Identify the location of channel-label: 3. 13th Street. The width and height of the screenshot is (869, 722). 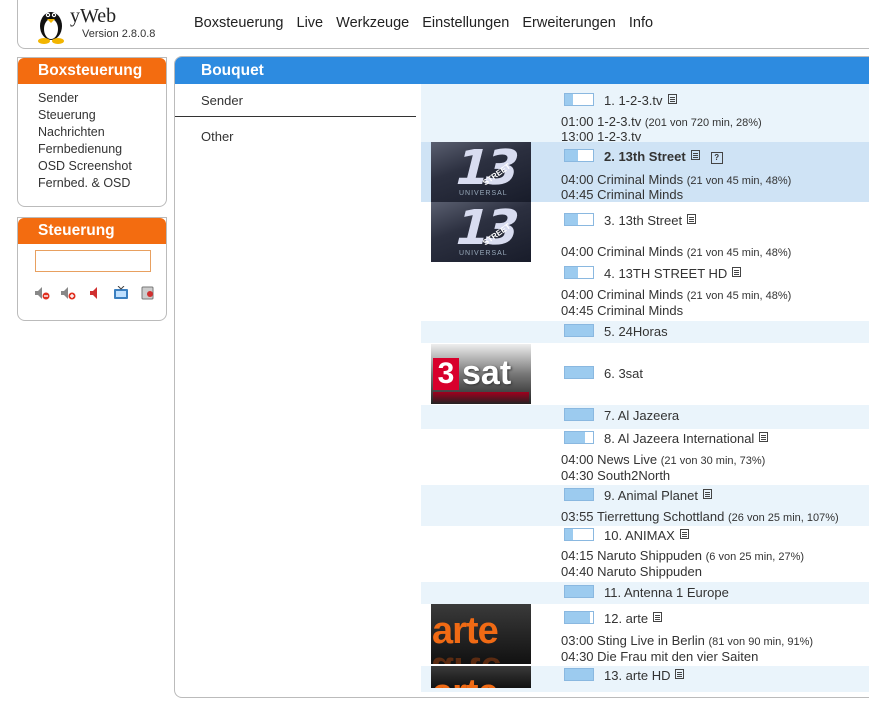
(630, 220).